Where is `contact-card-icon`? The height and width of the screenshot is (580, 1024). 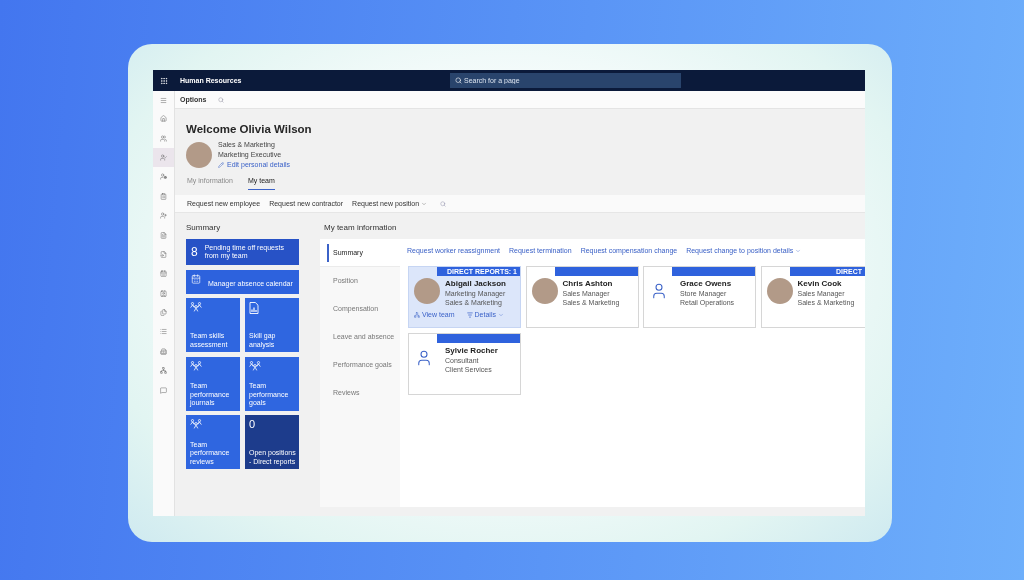 contact-card-icon is located at coordinates (163, 293).